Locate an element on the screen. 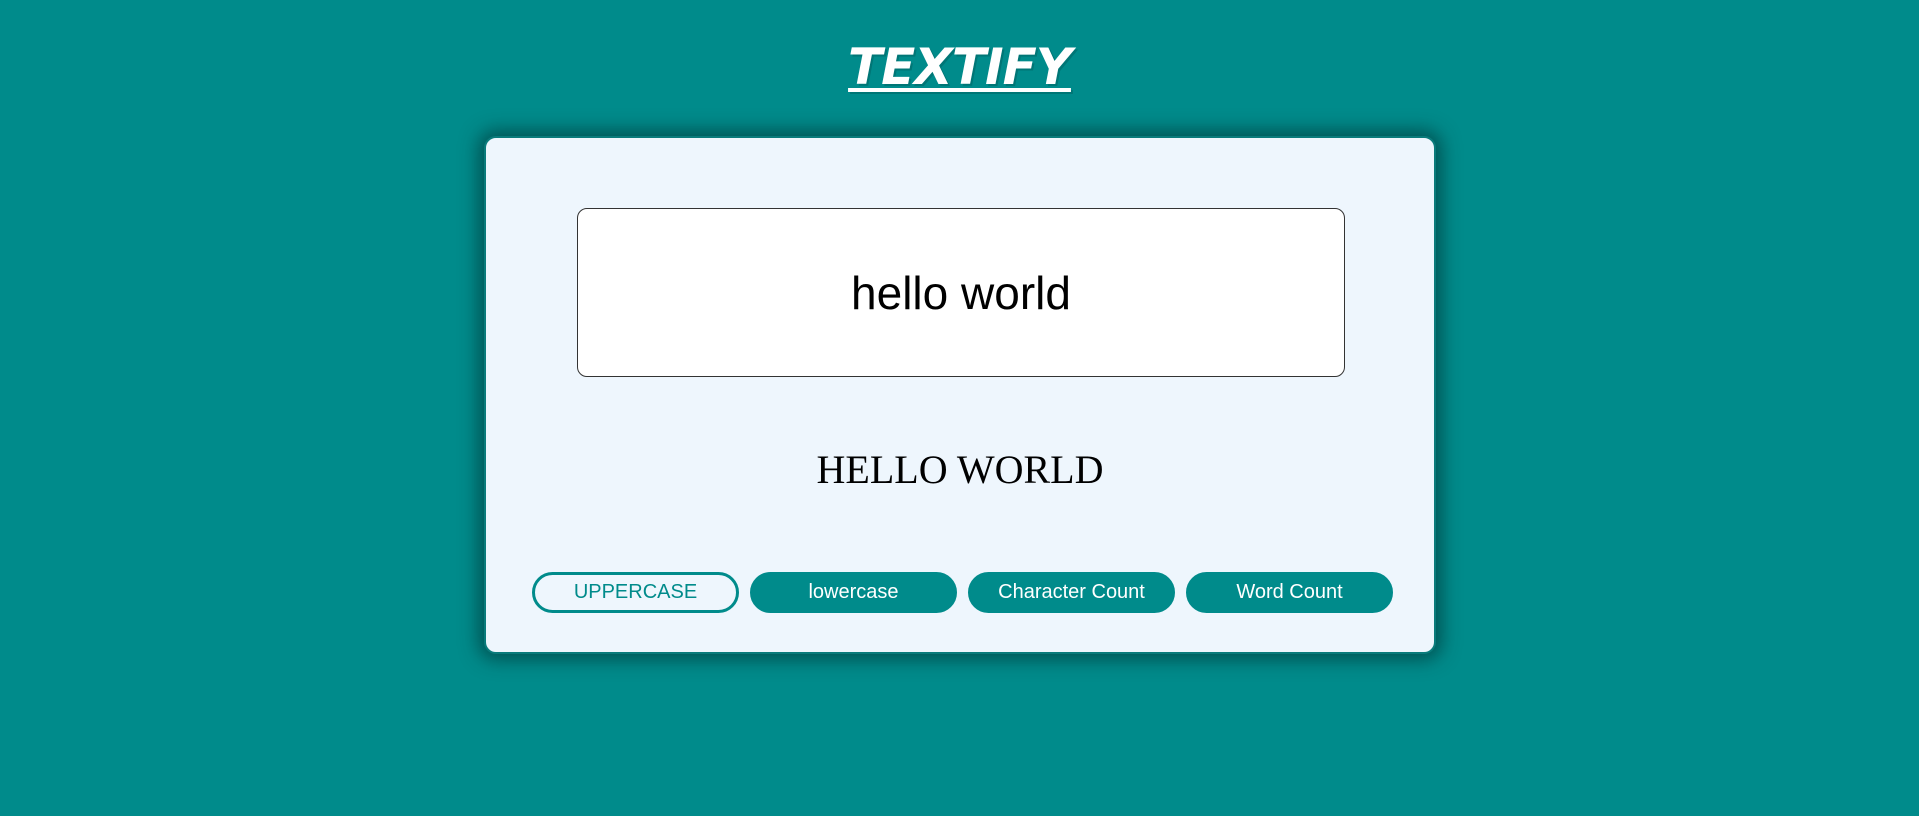 This screenshot has width=1919, height=816. uppercase-button: UPPERCASE is located at coordinates (635, 592).